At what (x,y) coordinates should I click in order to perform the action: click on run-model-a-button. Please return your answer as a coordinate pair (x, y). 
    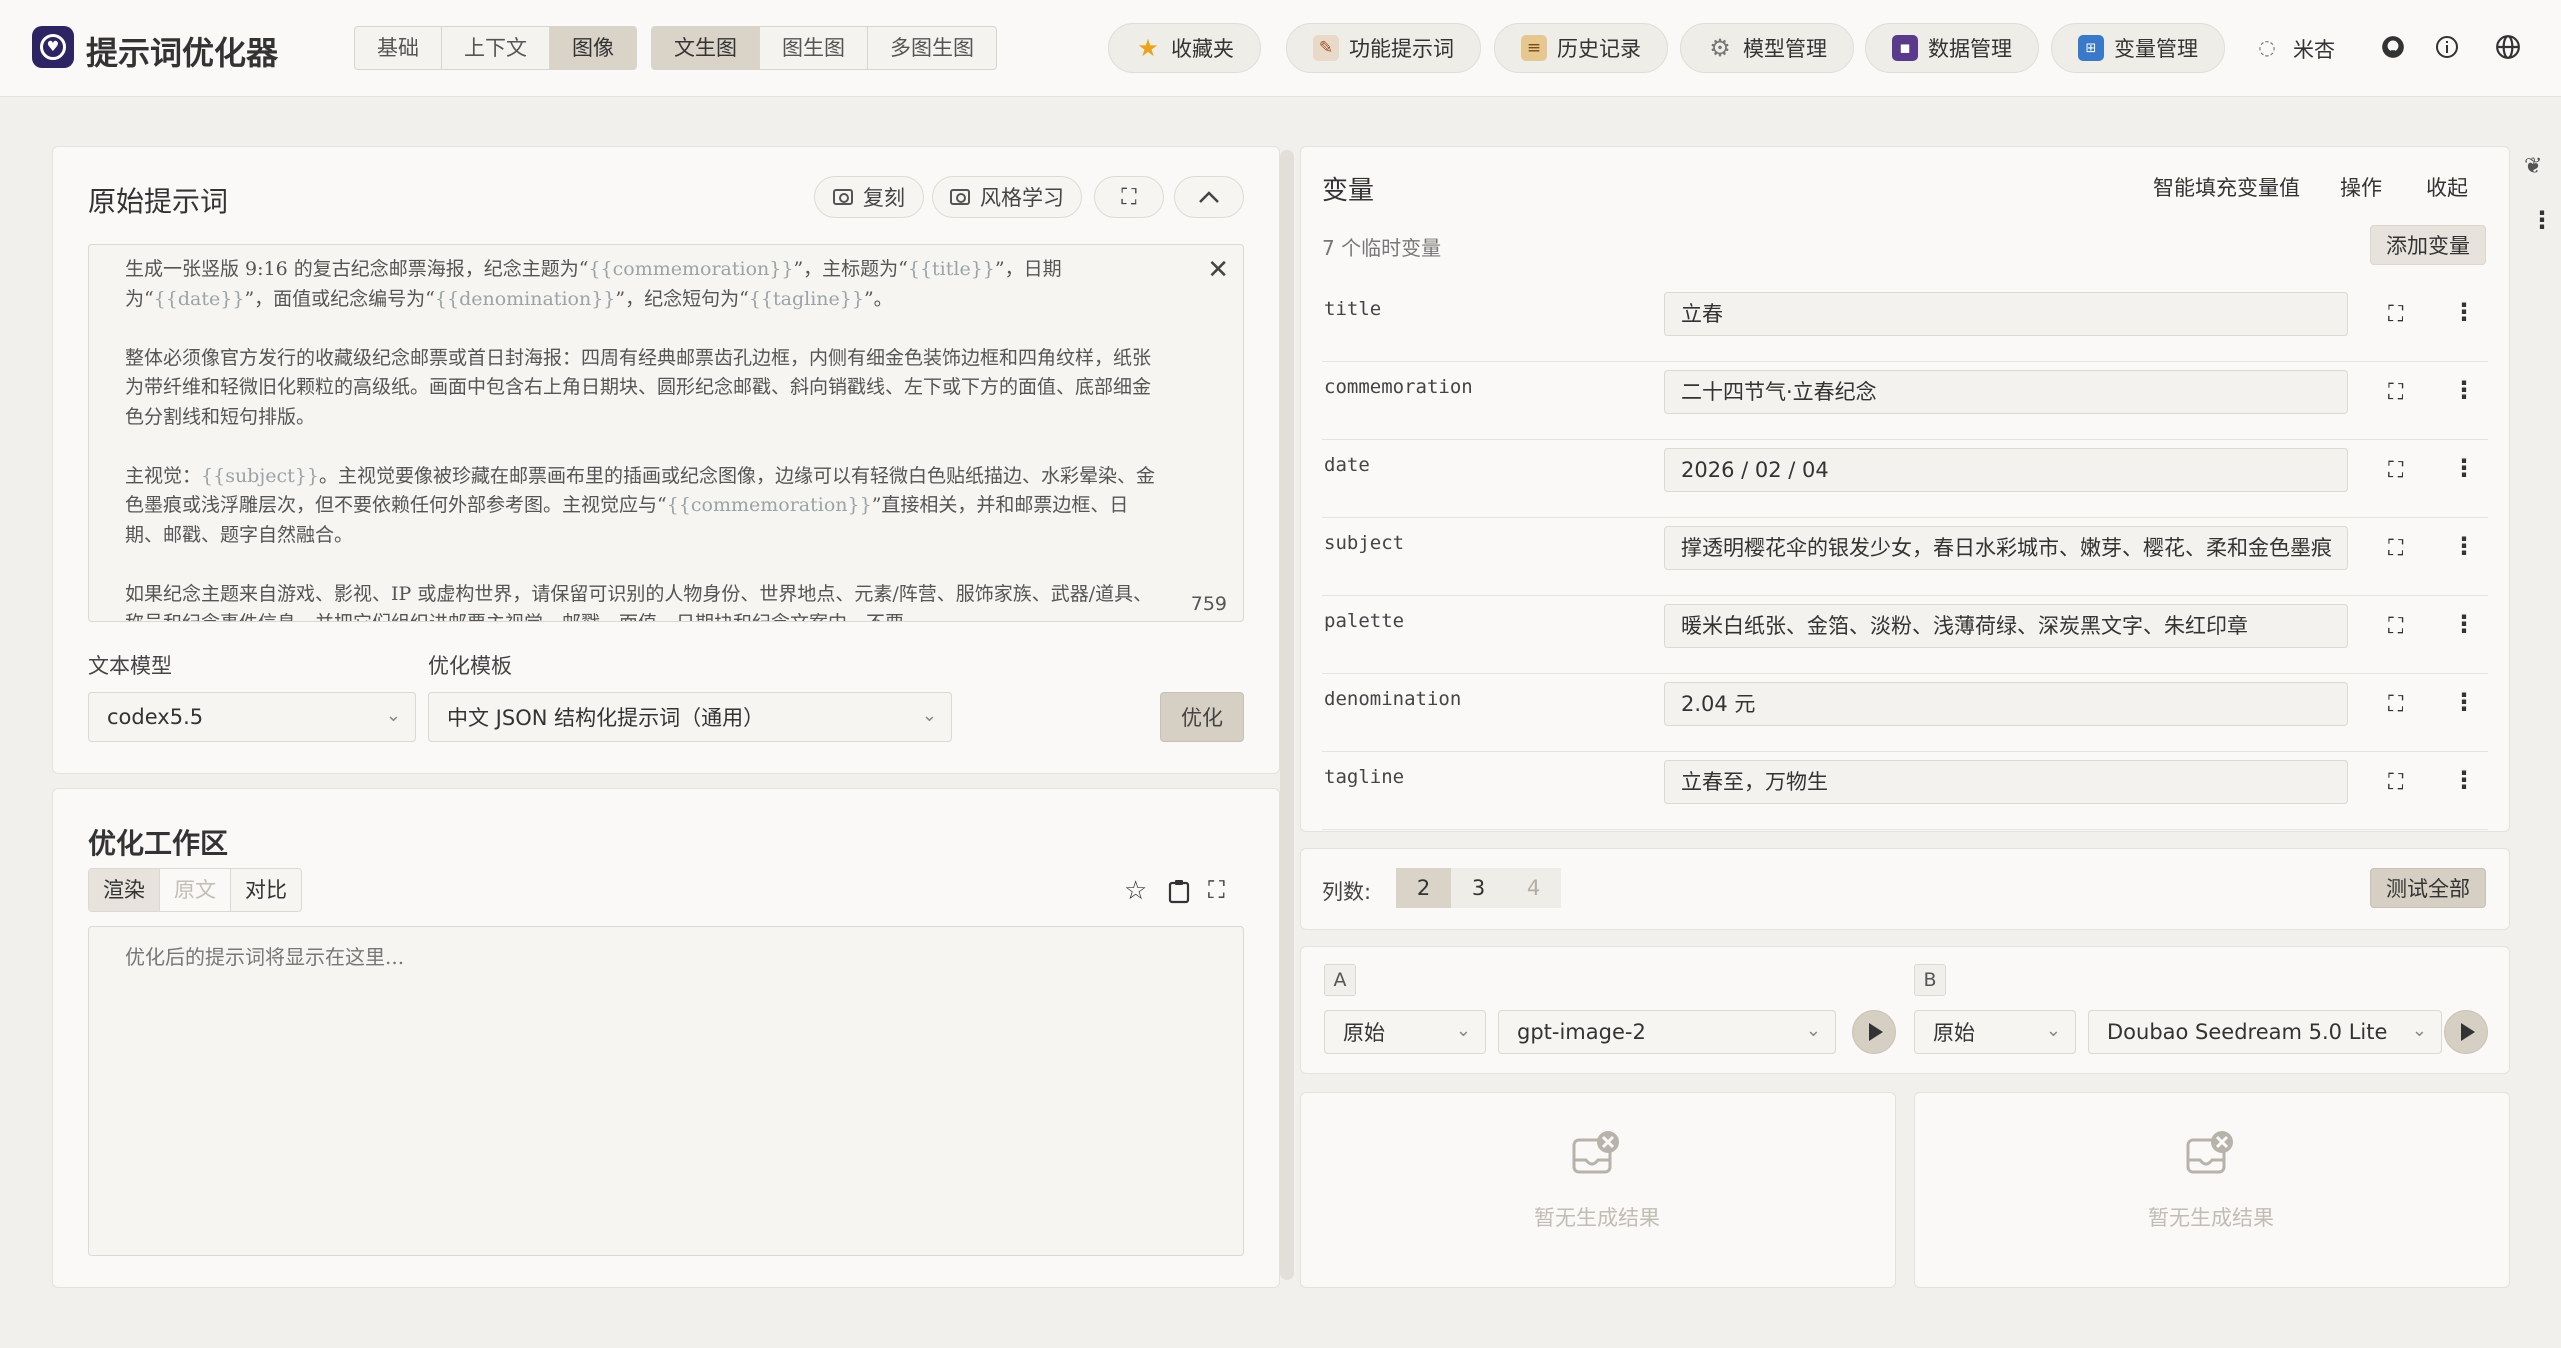
    Looking at the image, I should click on (1874, 1032).